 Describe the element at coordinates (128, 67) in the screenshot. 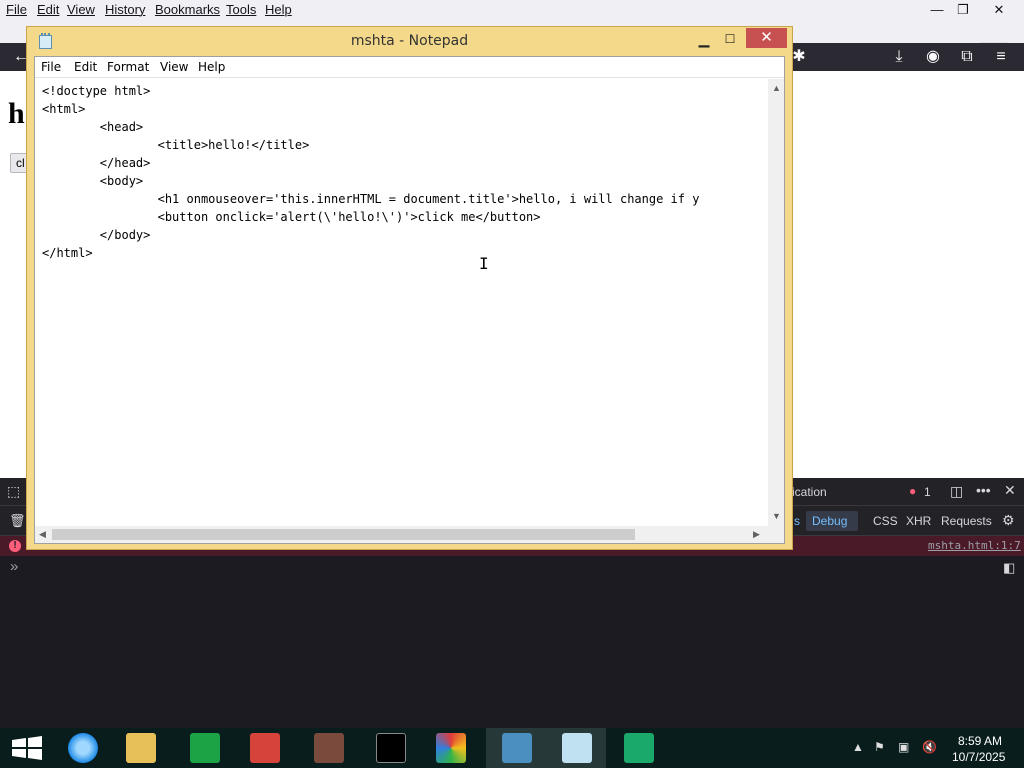

I see `menu-format: Format` at that location.